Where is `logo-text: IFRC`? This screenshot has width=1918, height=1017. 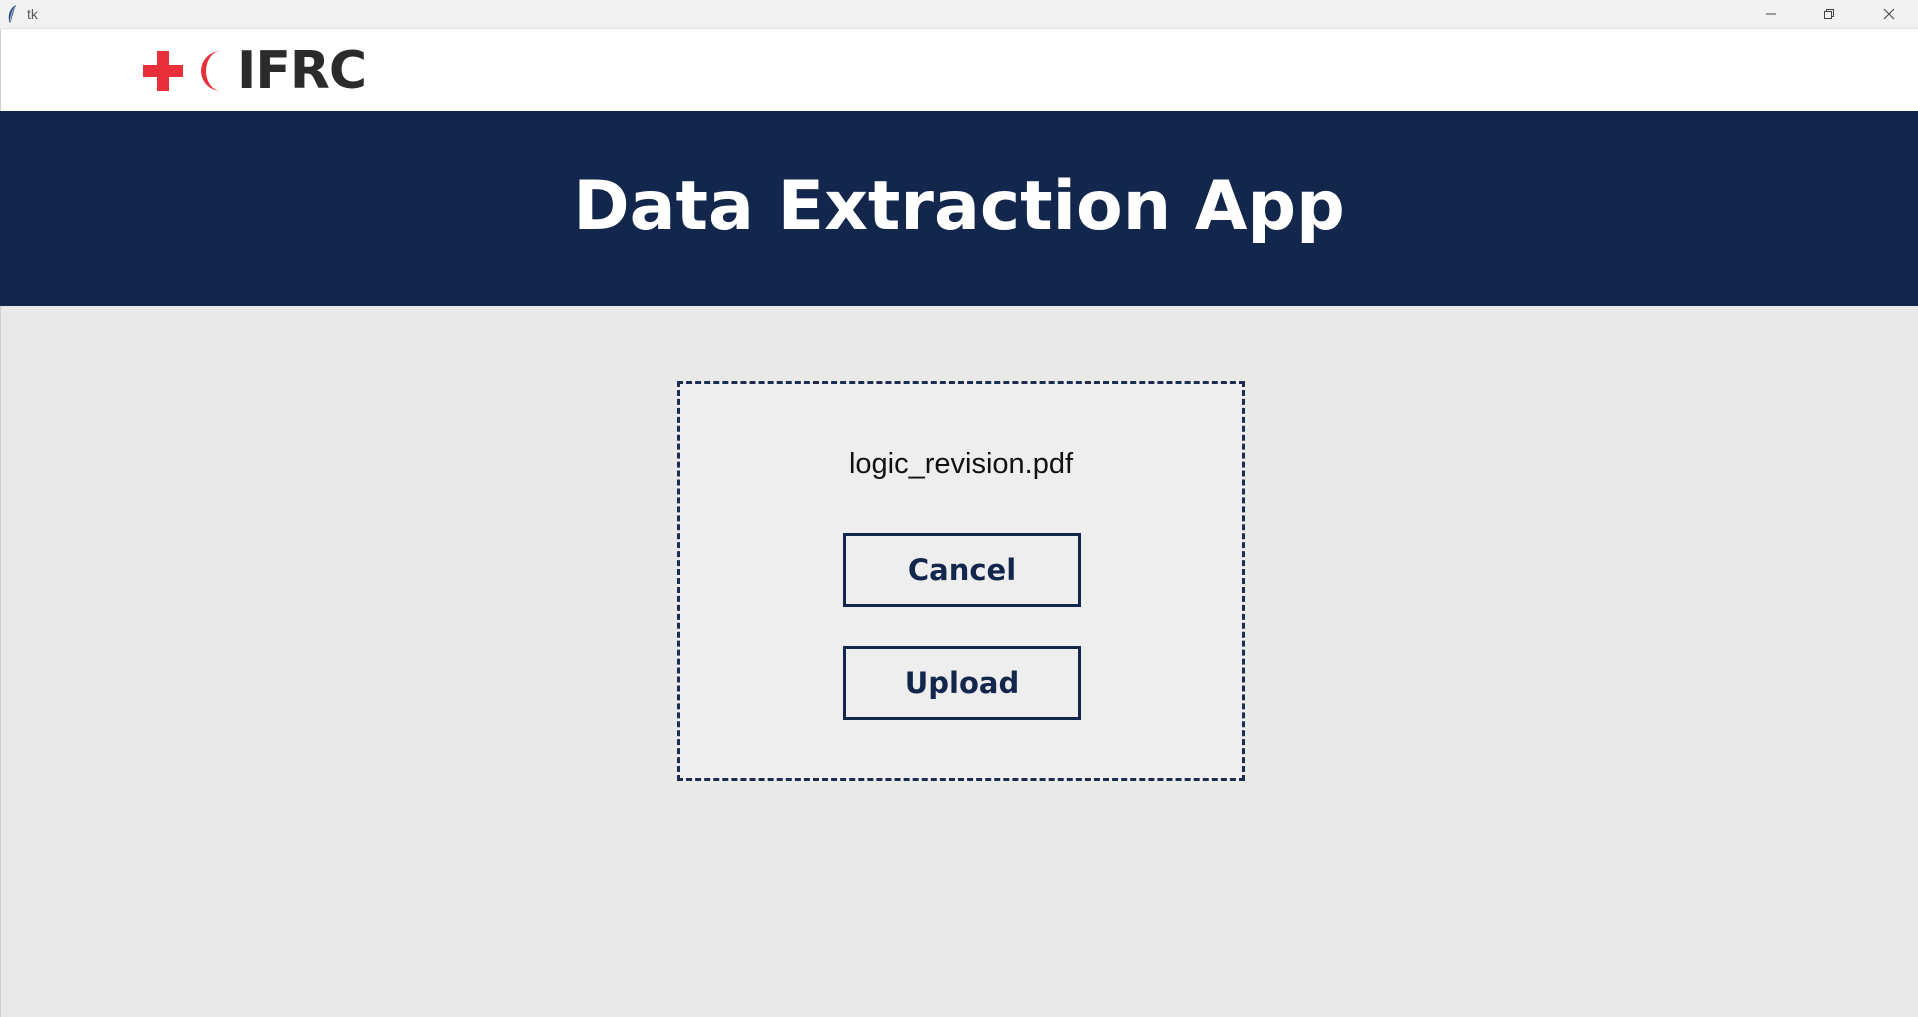 logo-text: IFRC is located at coordinates (302, 71).